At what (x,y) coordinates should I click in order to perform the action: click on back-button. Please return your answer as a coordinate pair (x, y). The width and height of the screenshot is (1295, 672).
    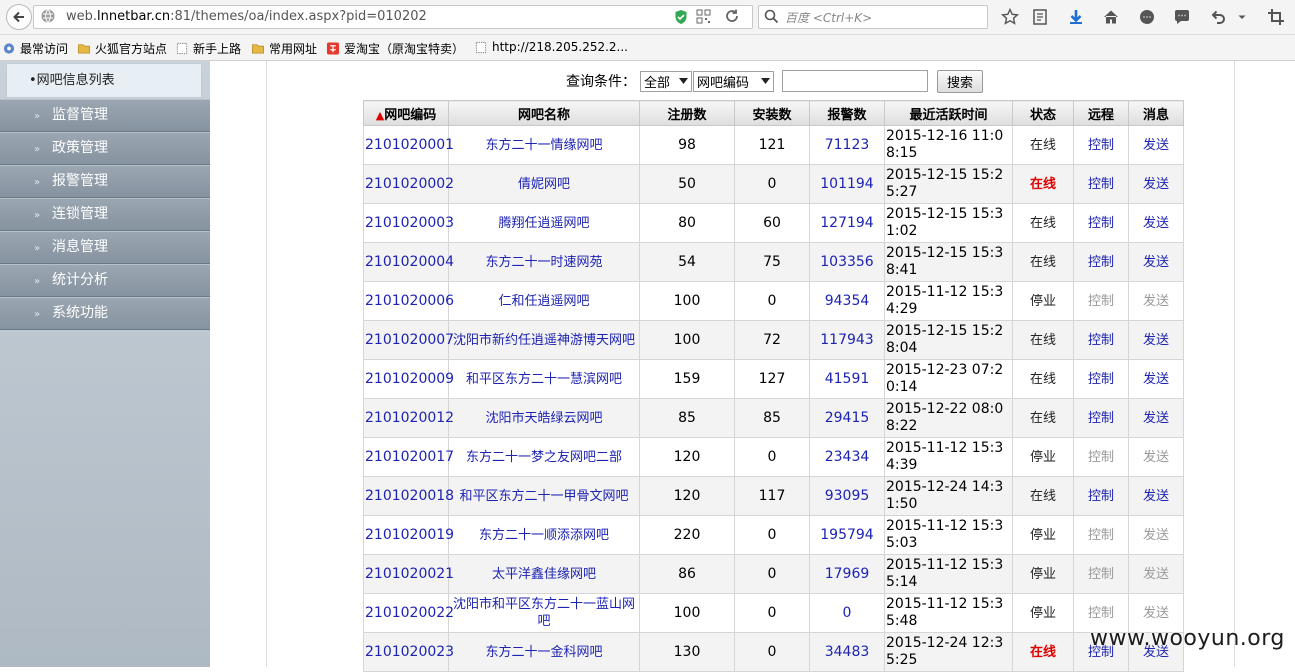
    Looking at the image, I should click on (19, 17).